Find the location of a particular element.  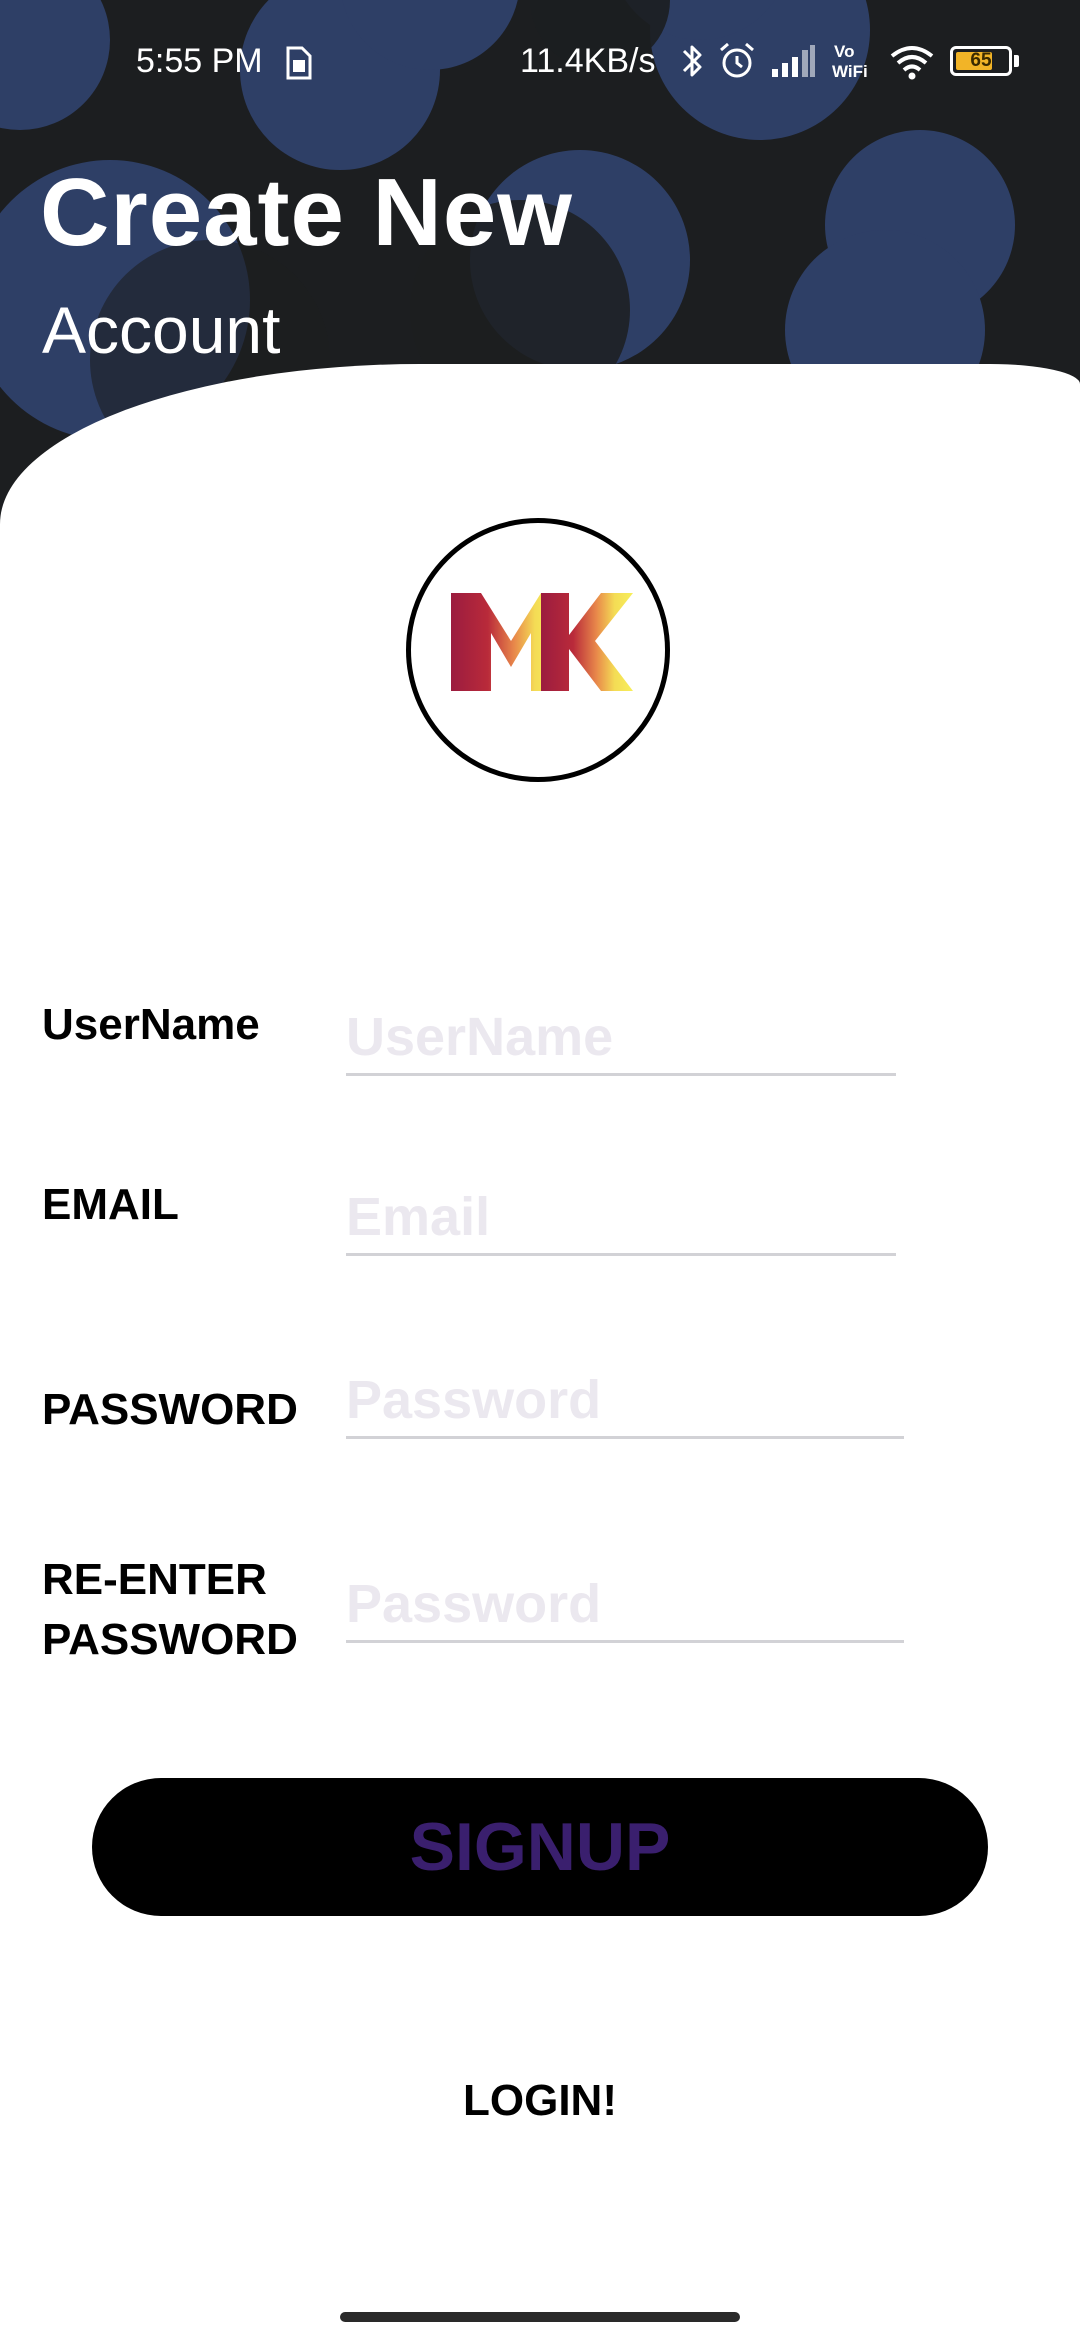

logo-mark is located at coordinates (542, 642).